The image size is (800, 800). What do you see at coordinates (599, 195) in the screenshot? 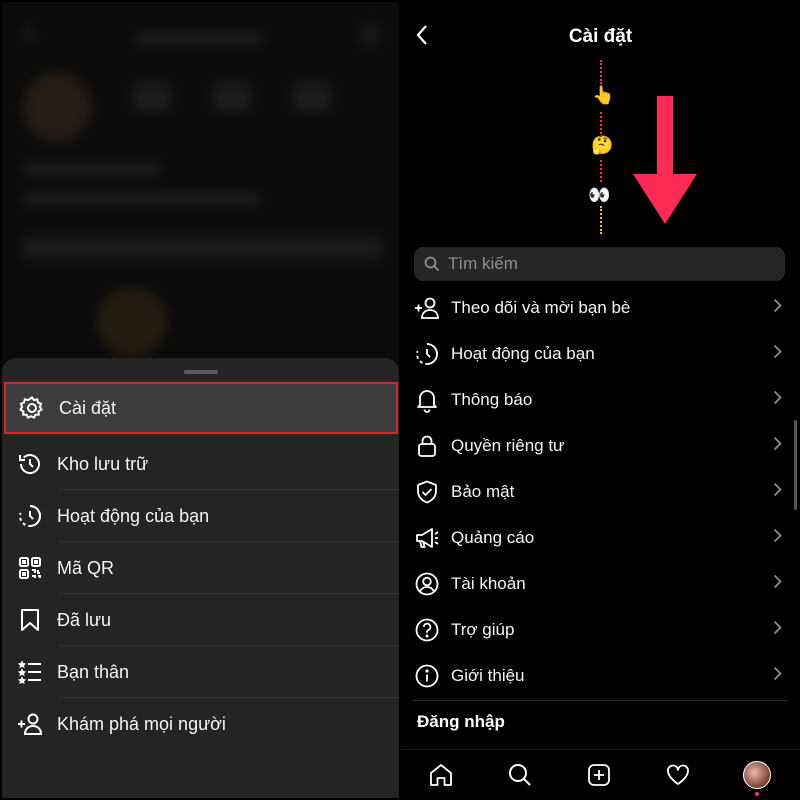
I see `eyes-emoji: 👀` at bounding box center [599, 195].